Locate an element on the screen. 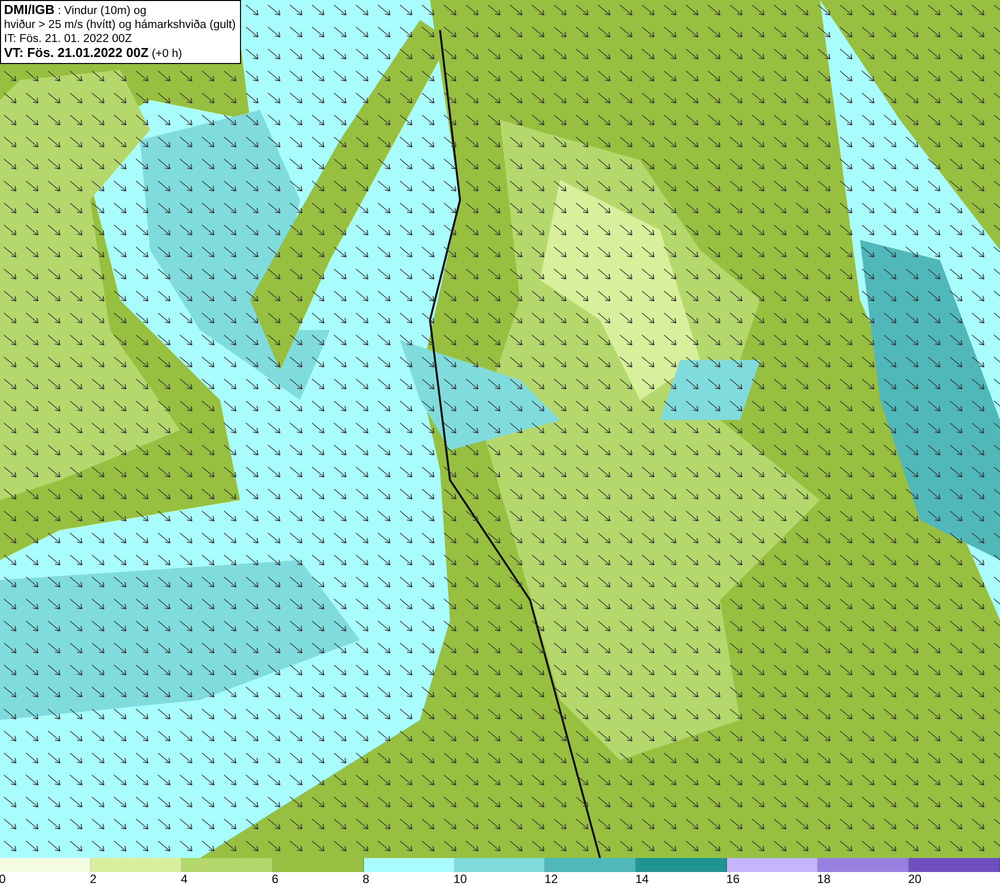 This screenshot has height=887, width=1000. legend-label: 4 is located at coordinates (184, 879).